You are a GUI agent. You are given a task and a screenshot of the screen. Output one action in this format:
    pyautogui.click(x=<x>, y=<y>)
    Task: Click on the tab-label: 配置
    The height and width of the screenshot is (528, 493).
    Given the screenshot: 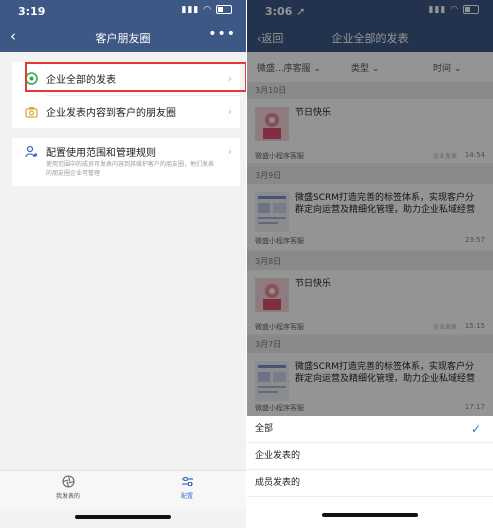 What is the action you would take?
    pyautogui.click(x=186, y=496)
    